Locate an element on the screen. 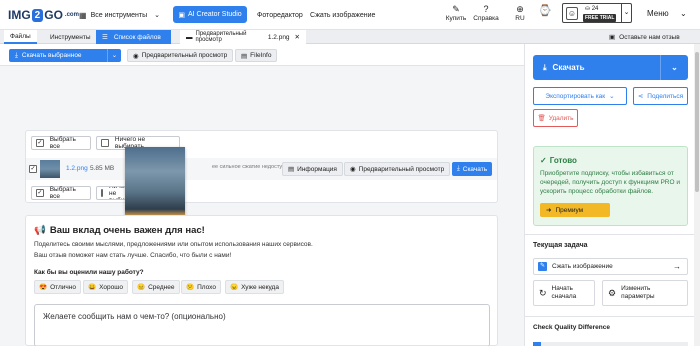  ready-title-text: Готово is located at coordinates (563, 160).